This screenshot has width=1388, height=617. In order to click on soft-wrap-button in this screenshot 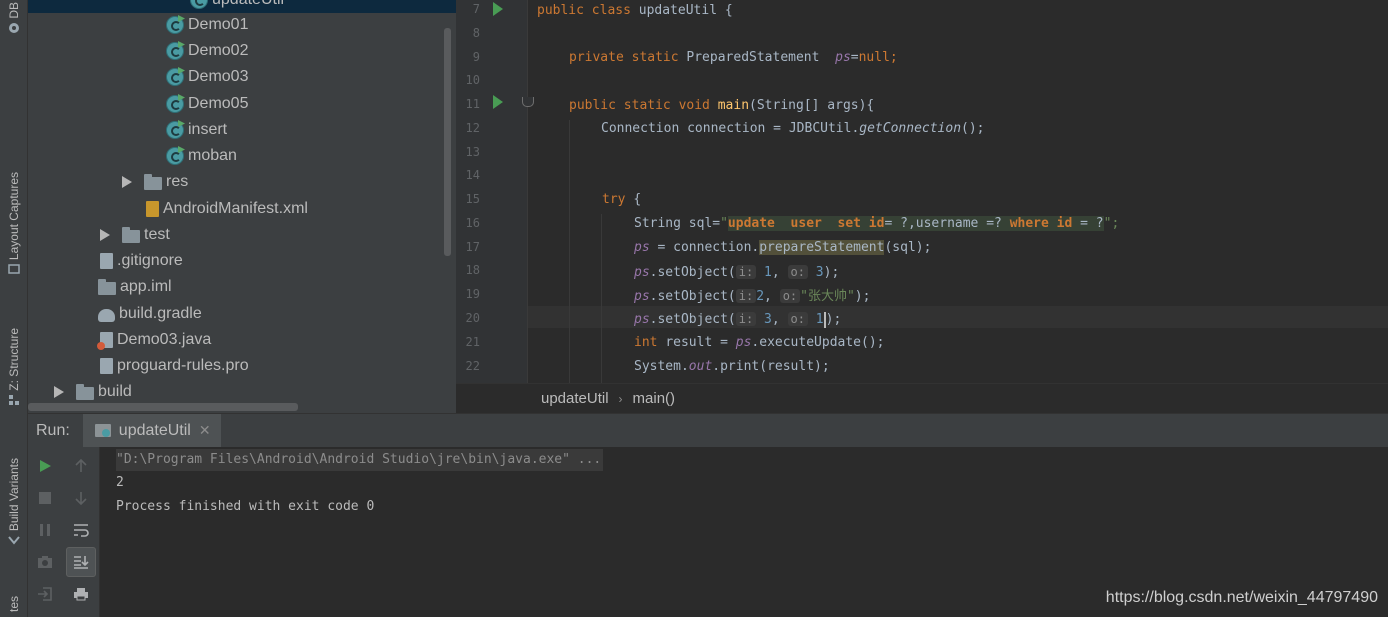, I will do `click(81, 530)`.